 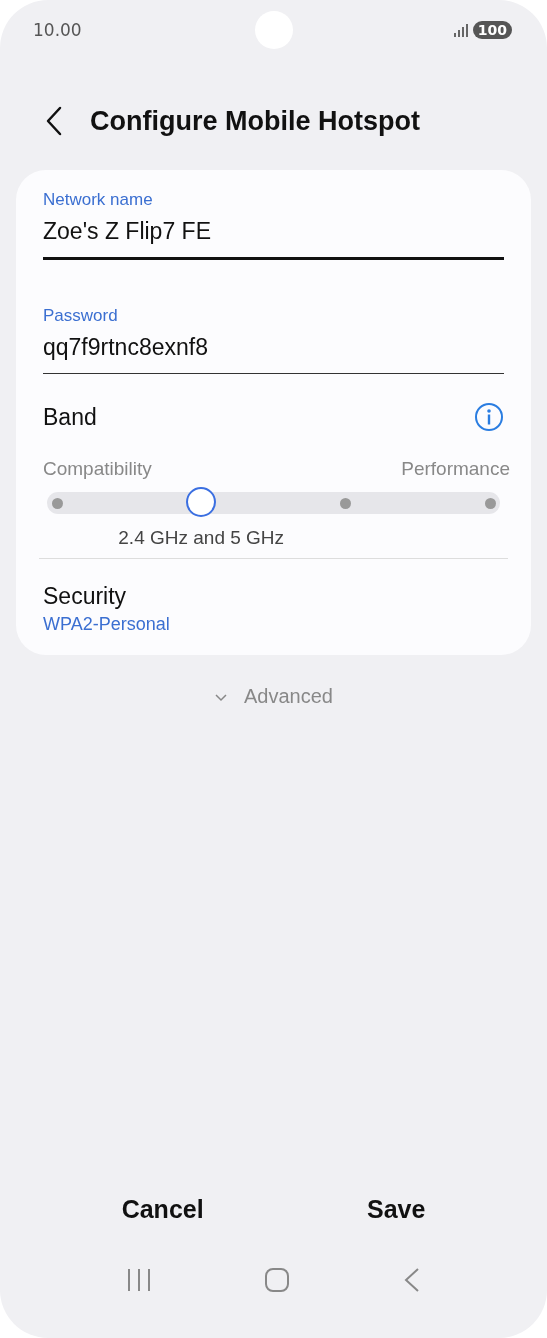 I want to click on home-icon, so click(x=277, y=1280).